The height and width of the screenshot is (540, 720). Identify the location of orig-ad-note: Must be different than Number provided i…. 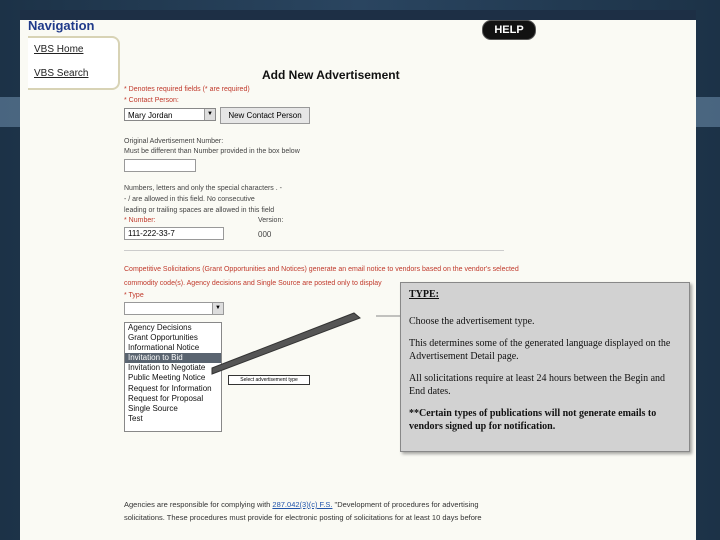
(212, 151).